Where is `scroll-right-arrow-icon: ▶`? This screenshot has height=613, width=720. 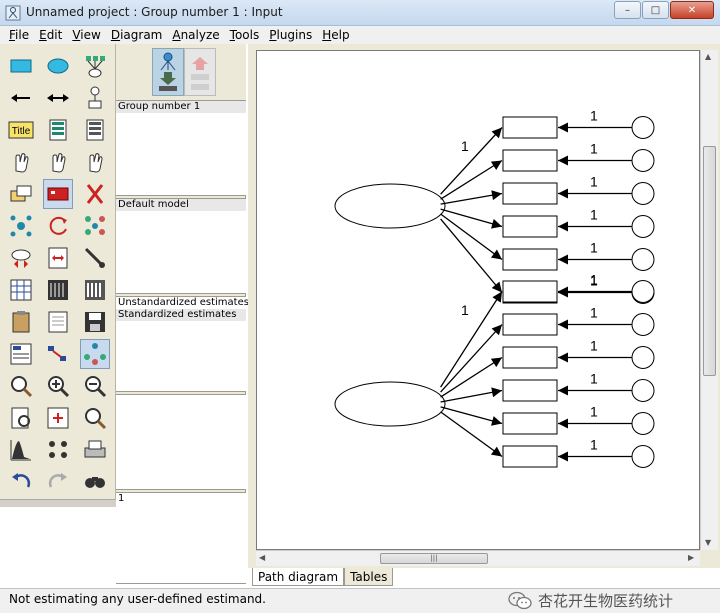
scroll-right-arrow-icon: ▶ is located at coordinates (691, 557).